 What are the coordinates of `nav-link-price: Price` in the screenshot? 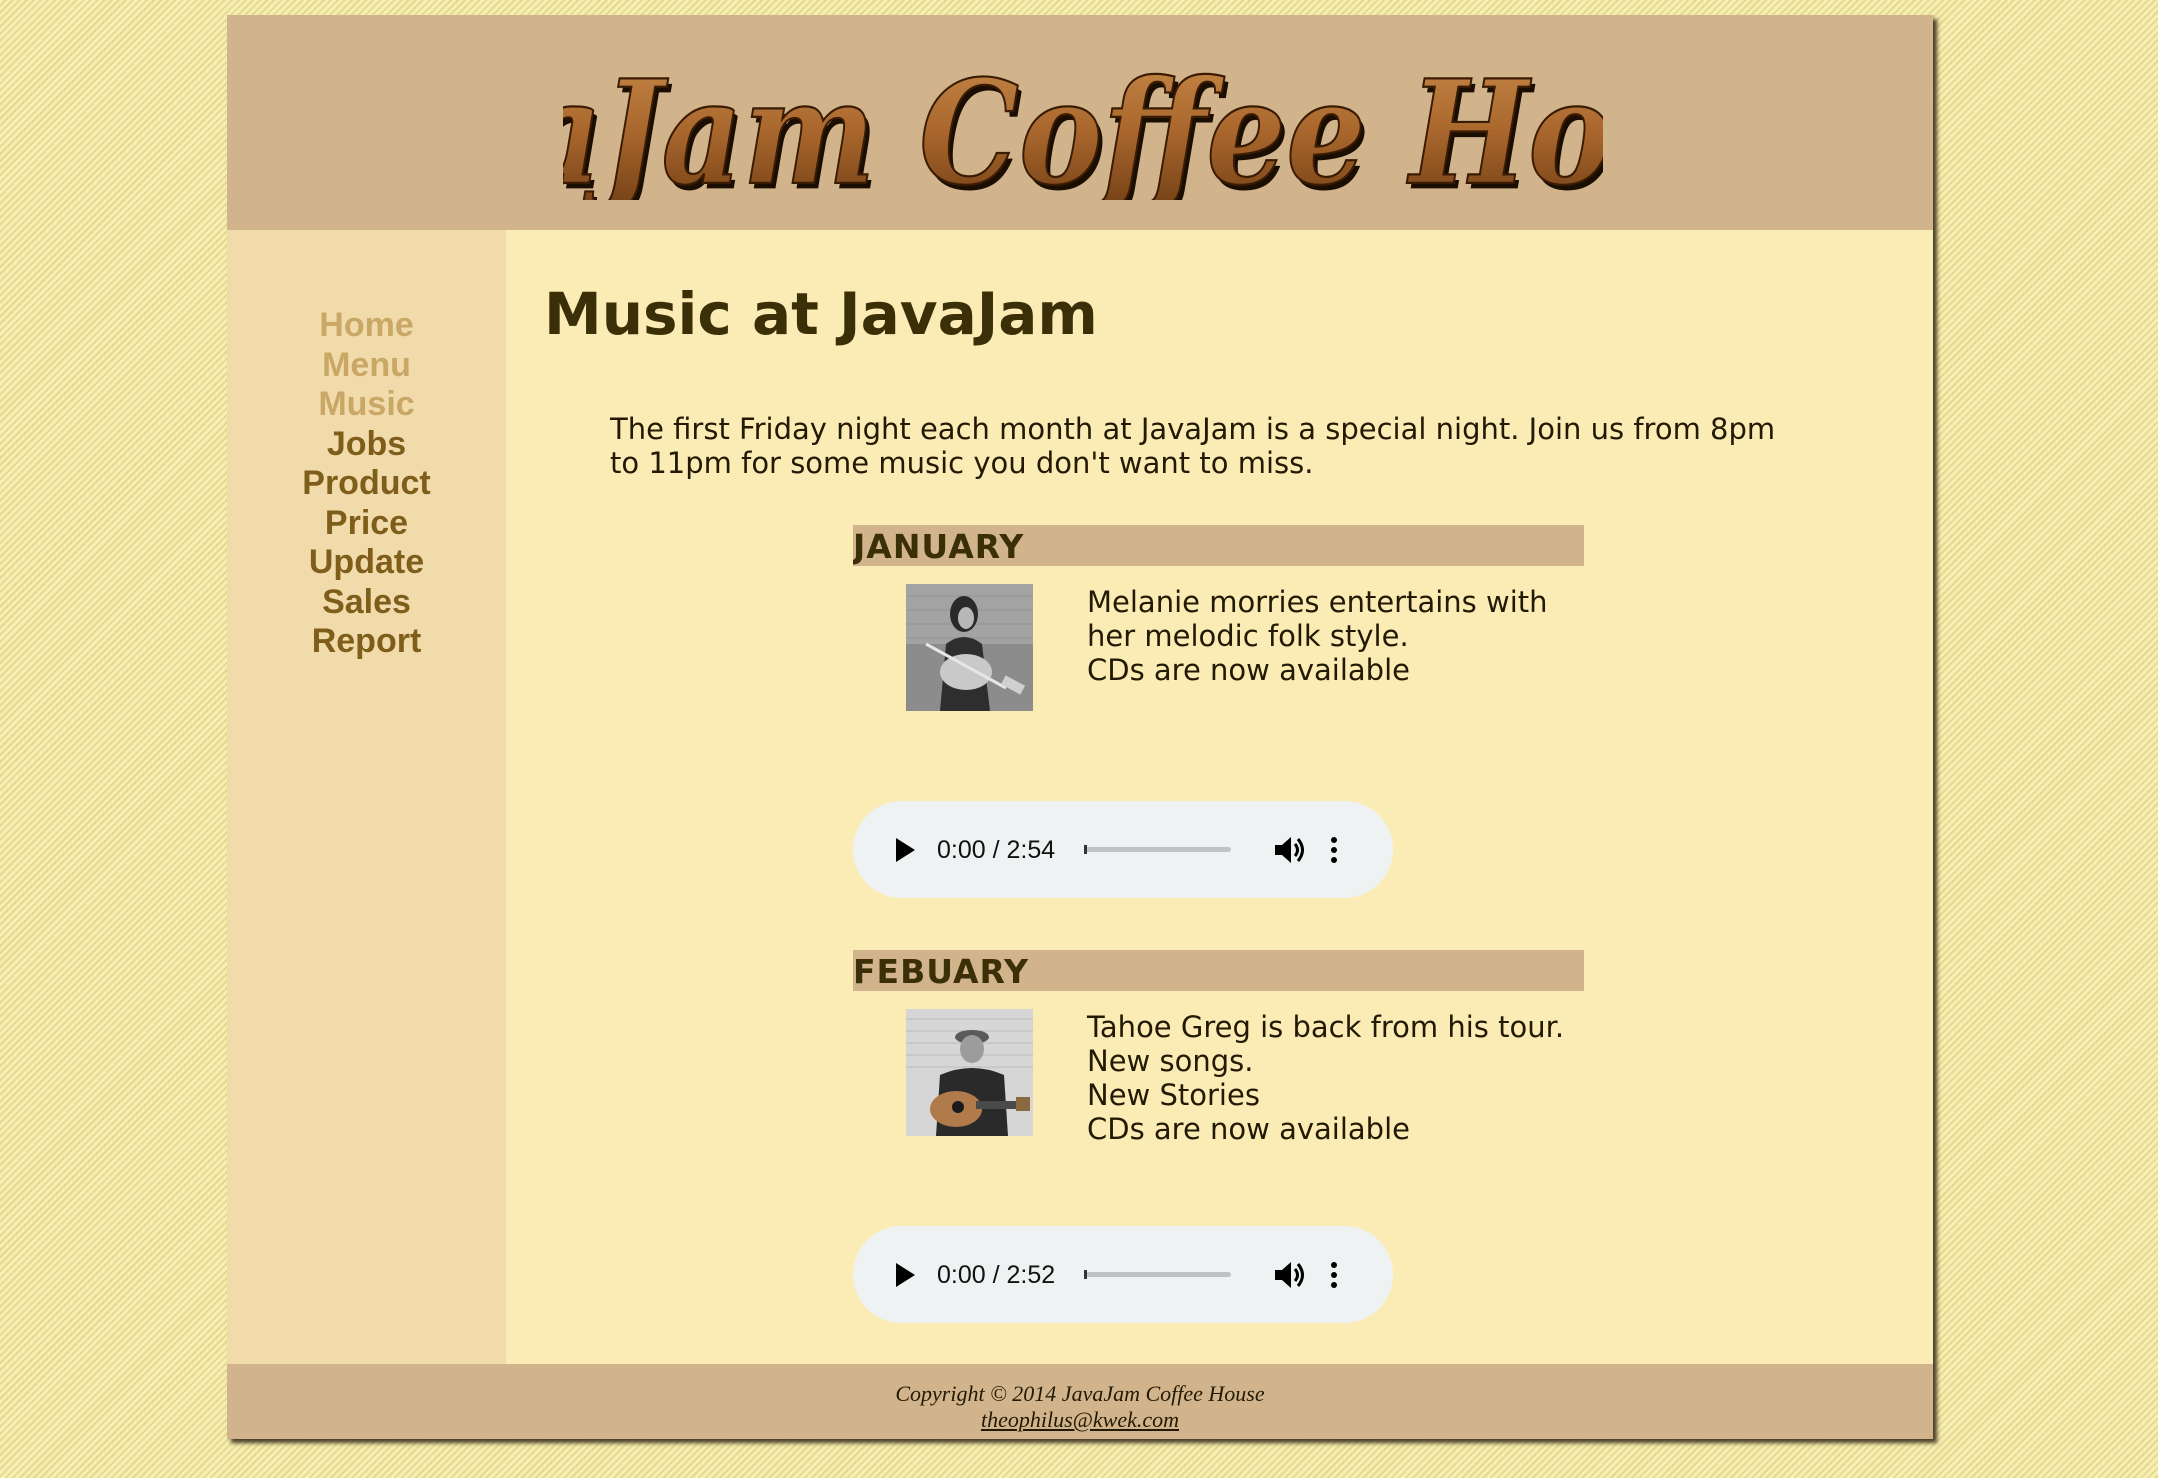 It's located at (366, 524).